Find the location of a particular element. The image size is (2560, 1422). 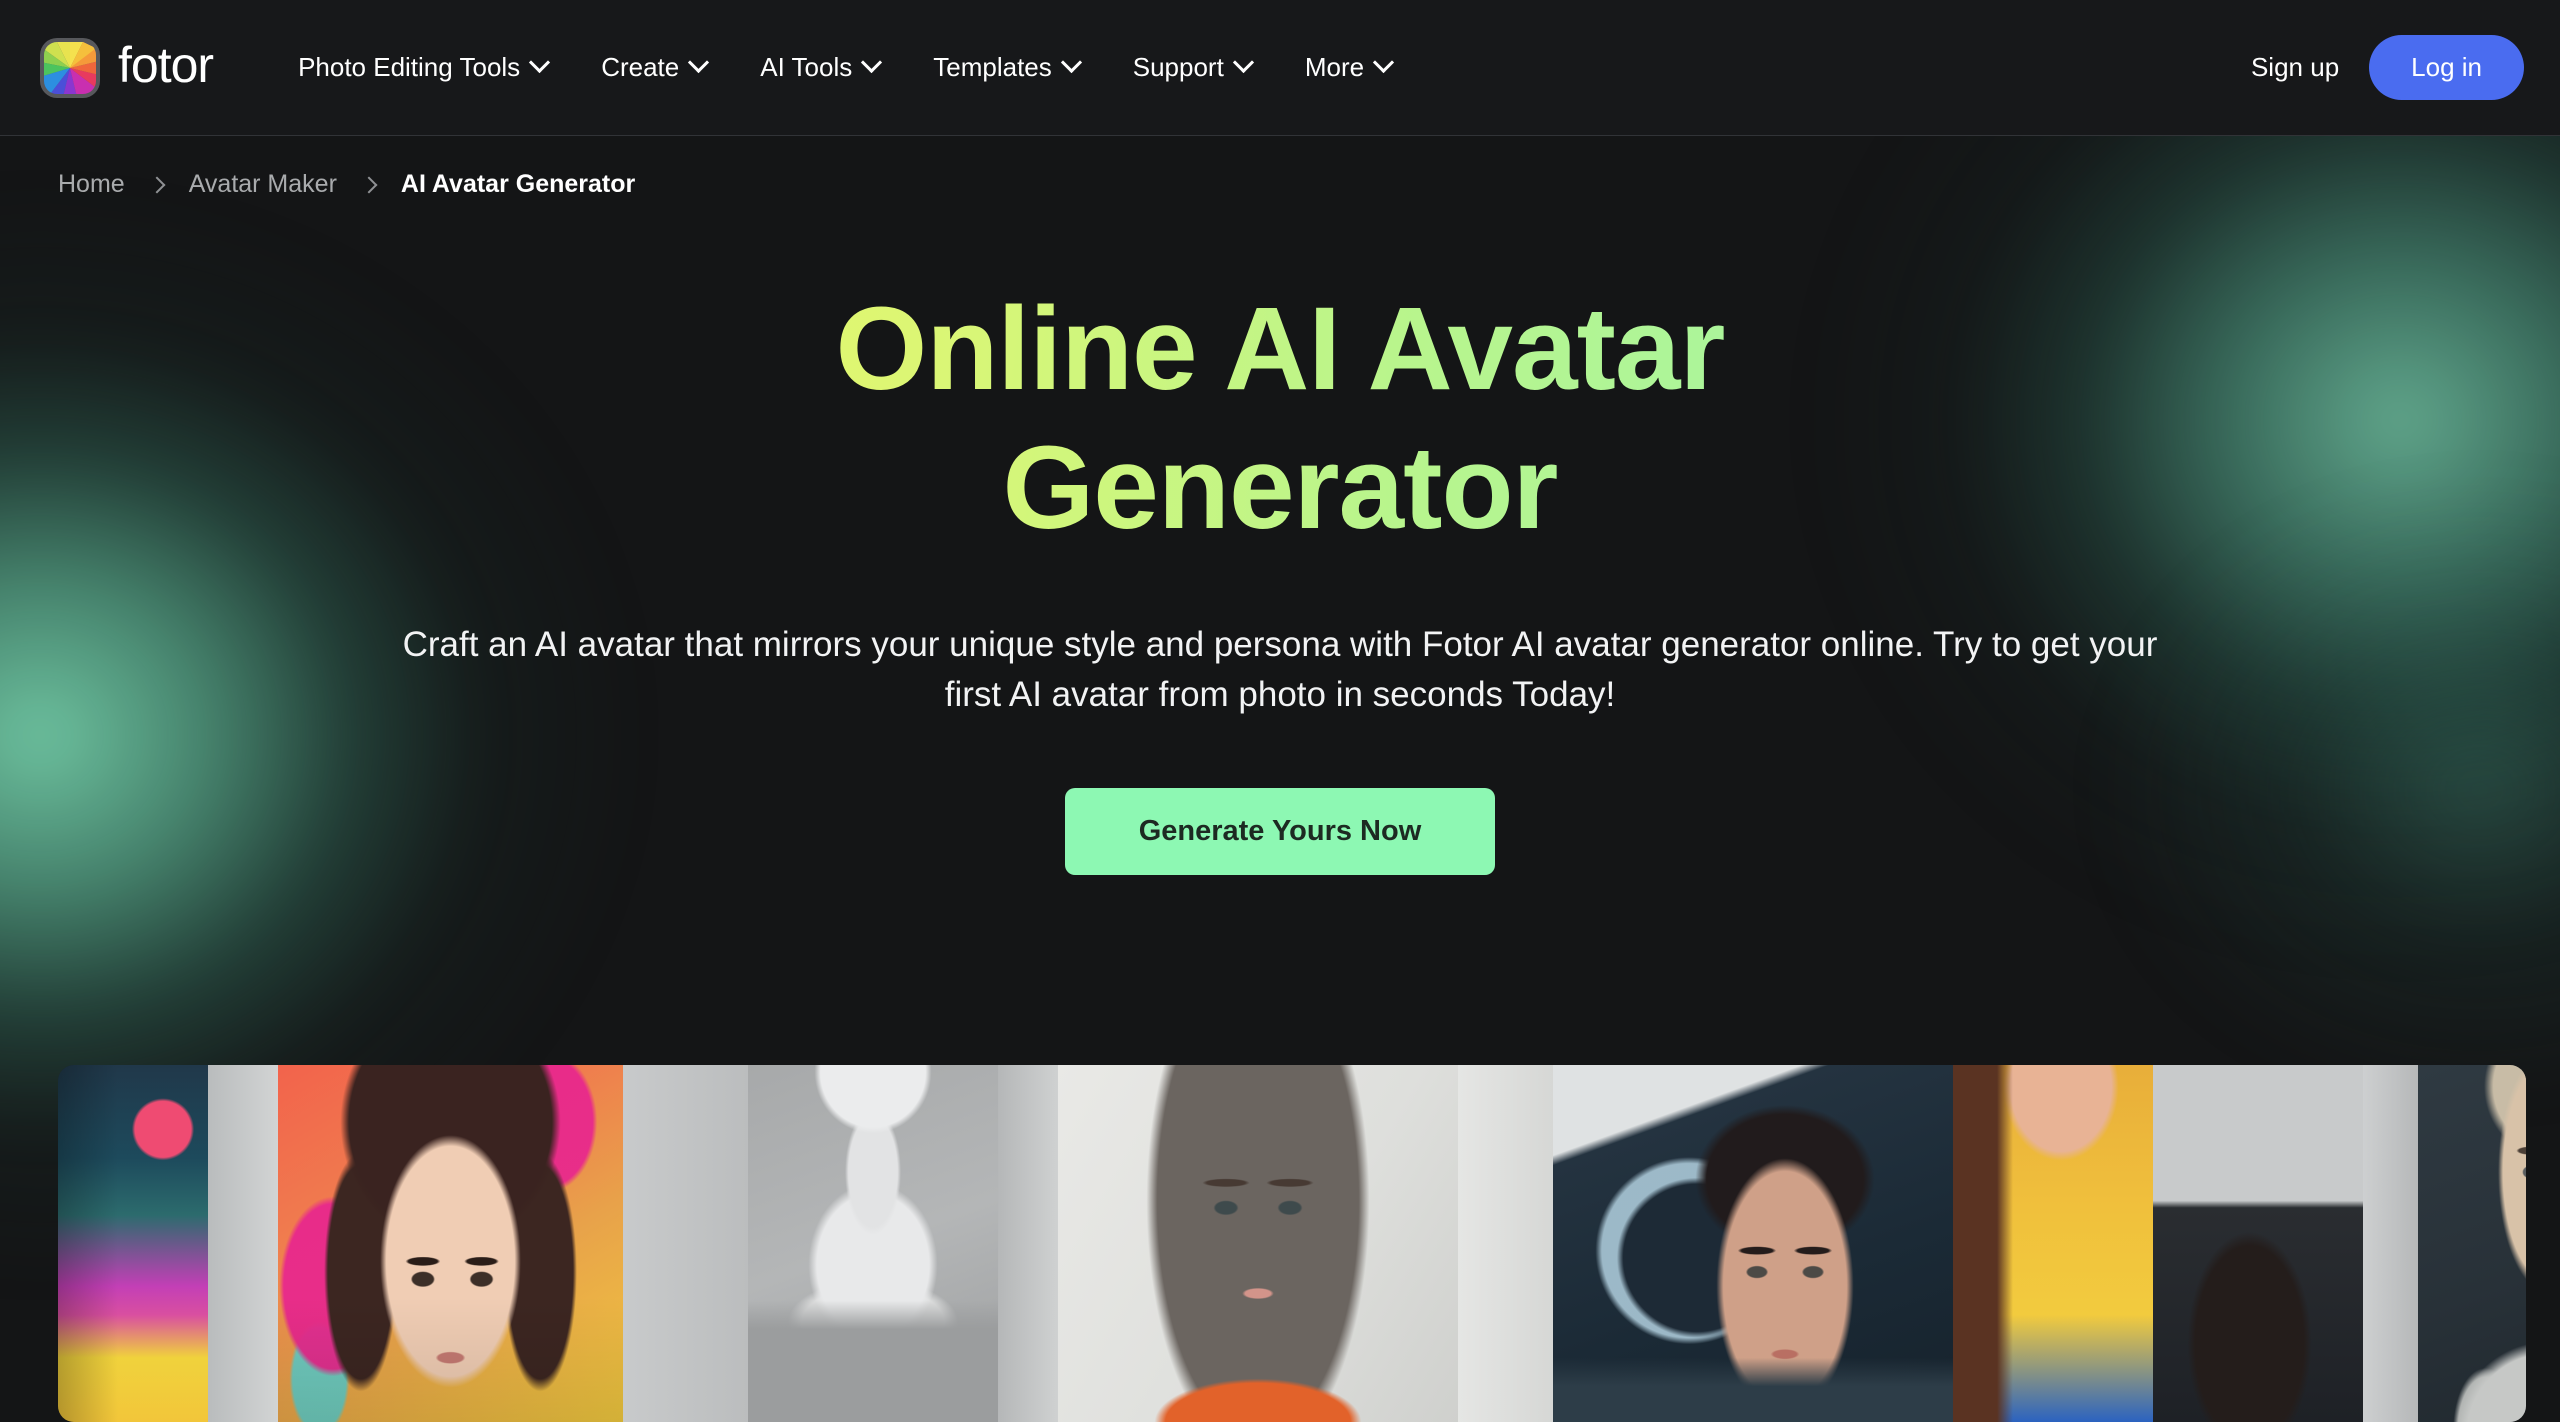

avatar-thumb-marble-bust is located at coordinates (873, 1243).